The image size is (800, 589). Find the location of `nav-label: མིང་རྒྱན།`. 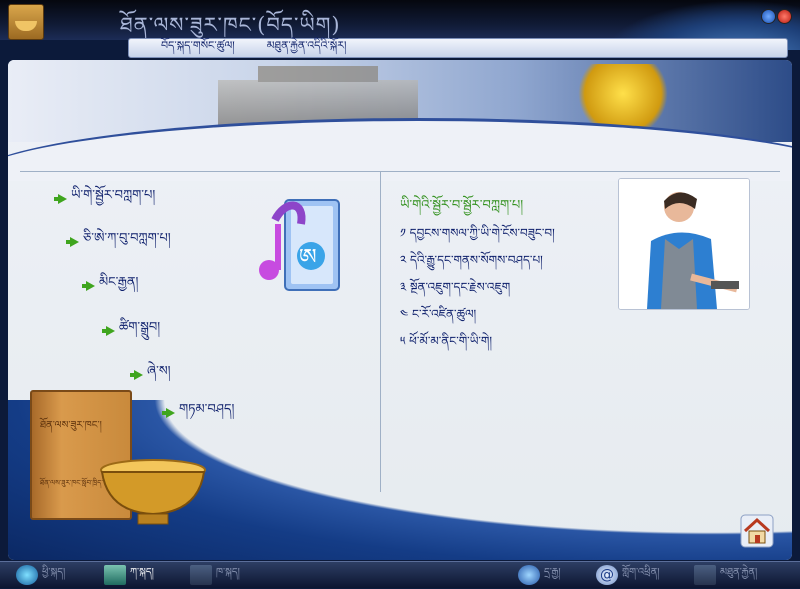

nav-label: མིང་རྒྱན། is located at coordinates (119, 282).